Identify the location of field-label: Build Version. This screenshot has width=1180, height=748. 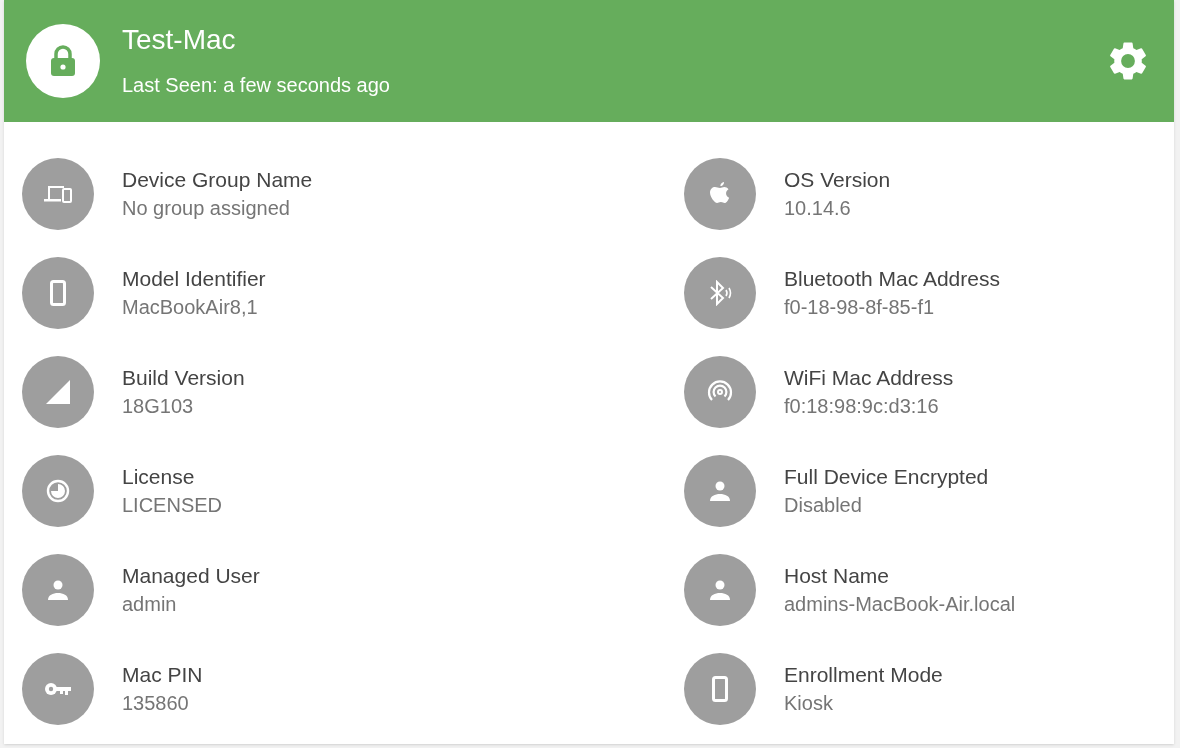
(183, 378).